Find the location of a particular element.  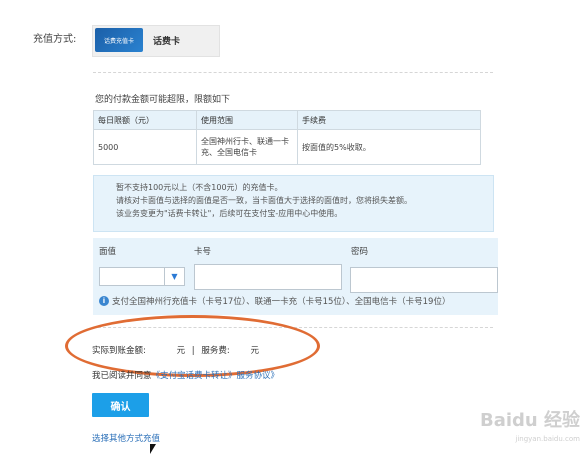

mouse-cursor-icon is located at coordinates (153, 449).